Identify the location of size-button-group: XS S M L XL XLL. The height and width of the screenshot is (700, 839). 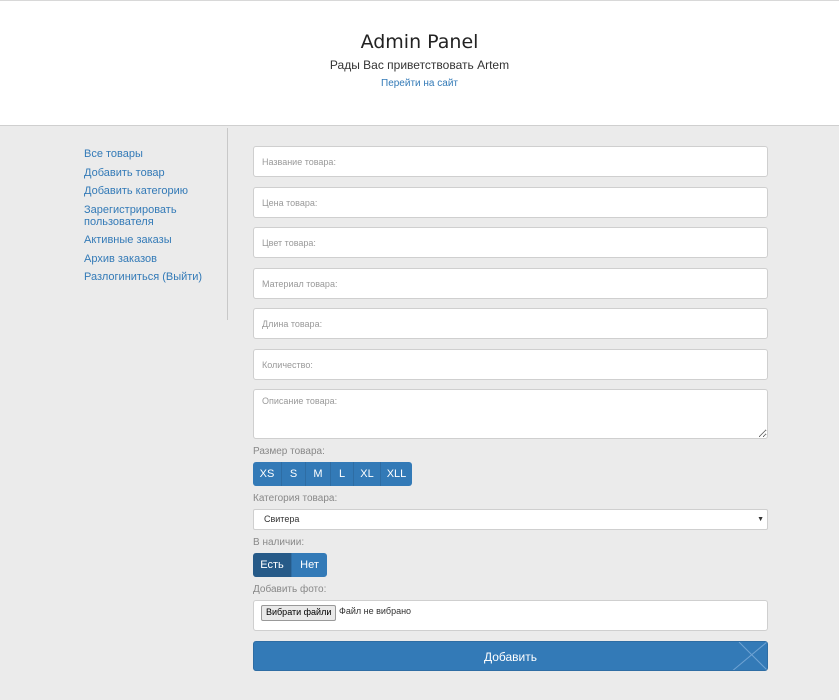
(332, 474).